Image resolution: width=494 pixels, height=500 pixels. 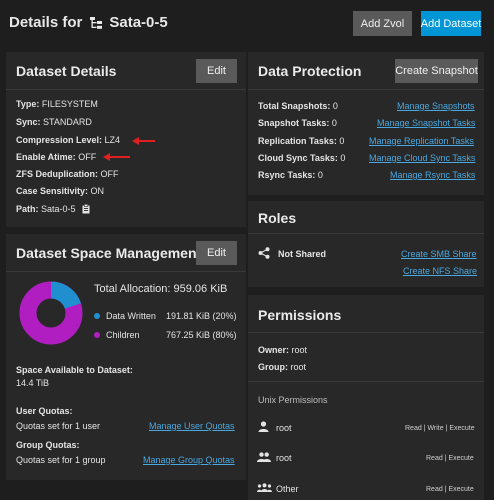 What do you see at coordinates (216, 71) in the screenshot?
I see `dataset-details-edit-button: Edit` at bounding box center [216, 71].